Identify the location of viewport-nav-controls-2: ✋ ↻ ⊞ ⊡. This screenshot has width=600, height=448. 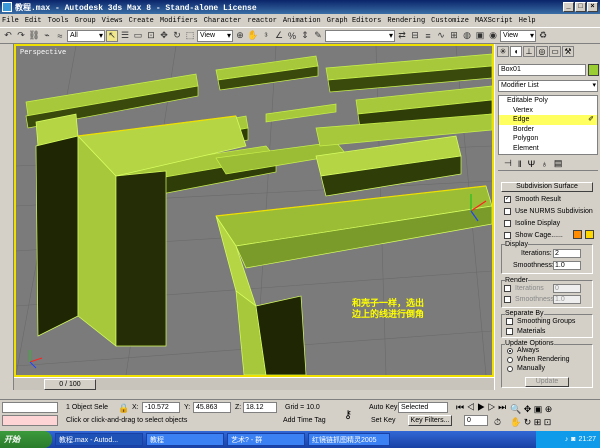
(530, 422).